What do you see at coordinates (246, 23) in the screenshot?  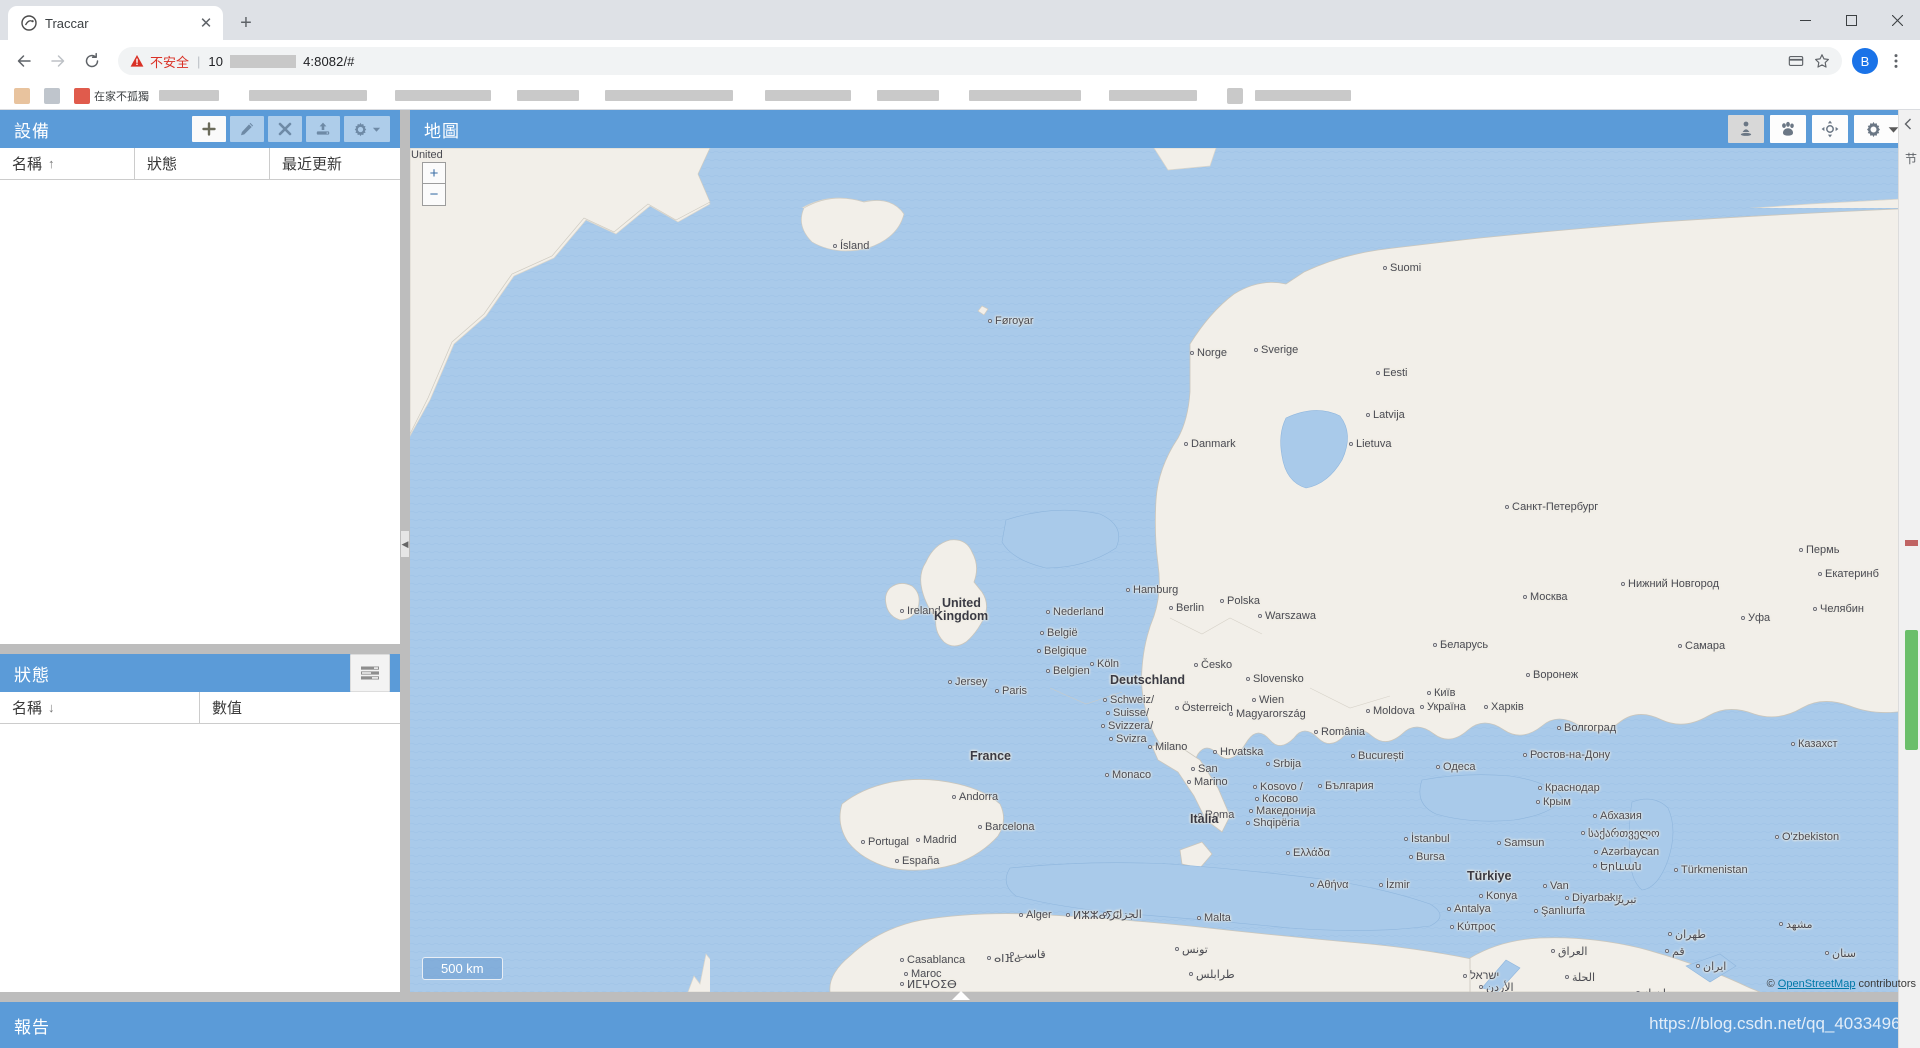 I see `plus-icon: +` at bounding box center [246, 23].